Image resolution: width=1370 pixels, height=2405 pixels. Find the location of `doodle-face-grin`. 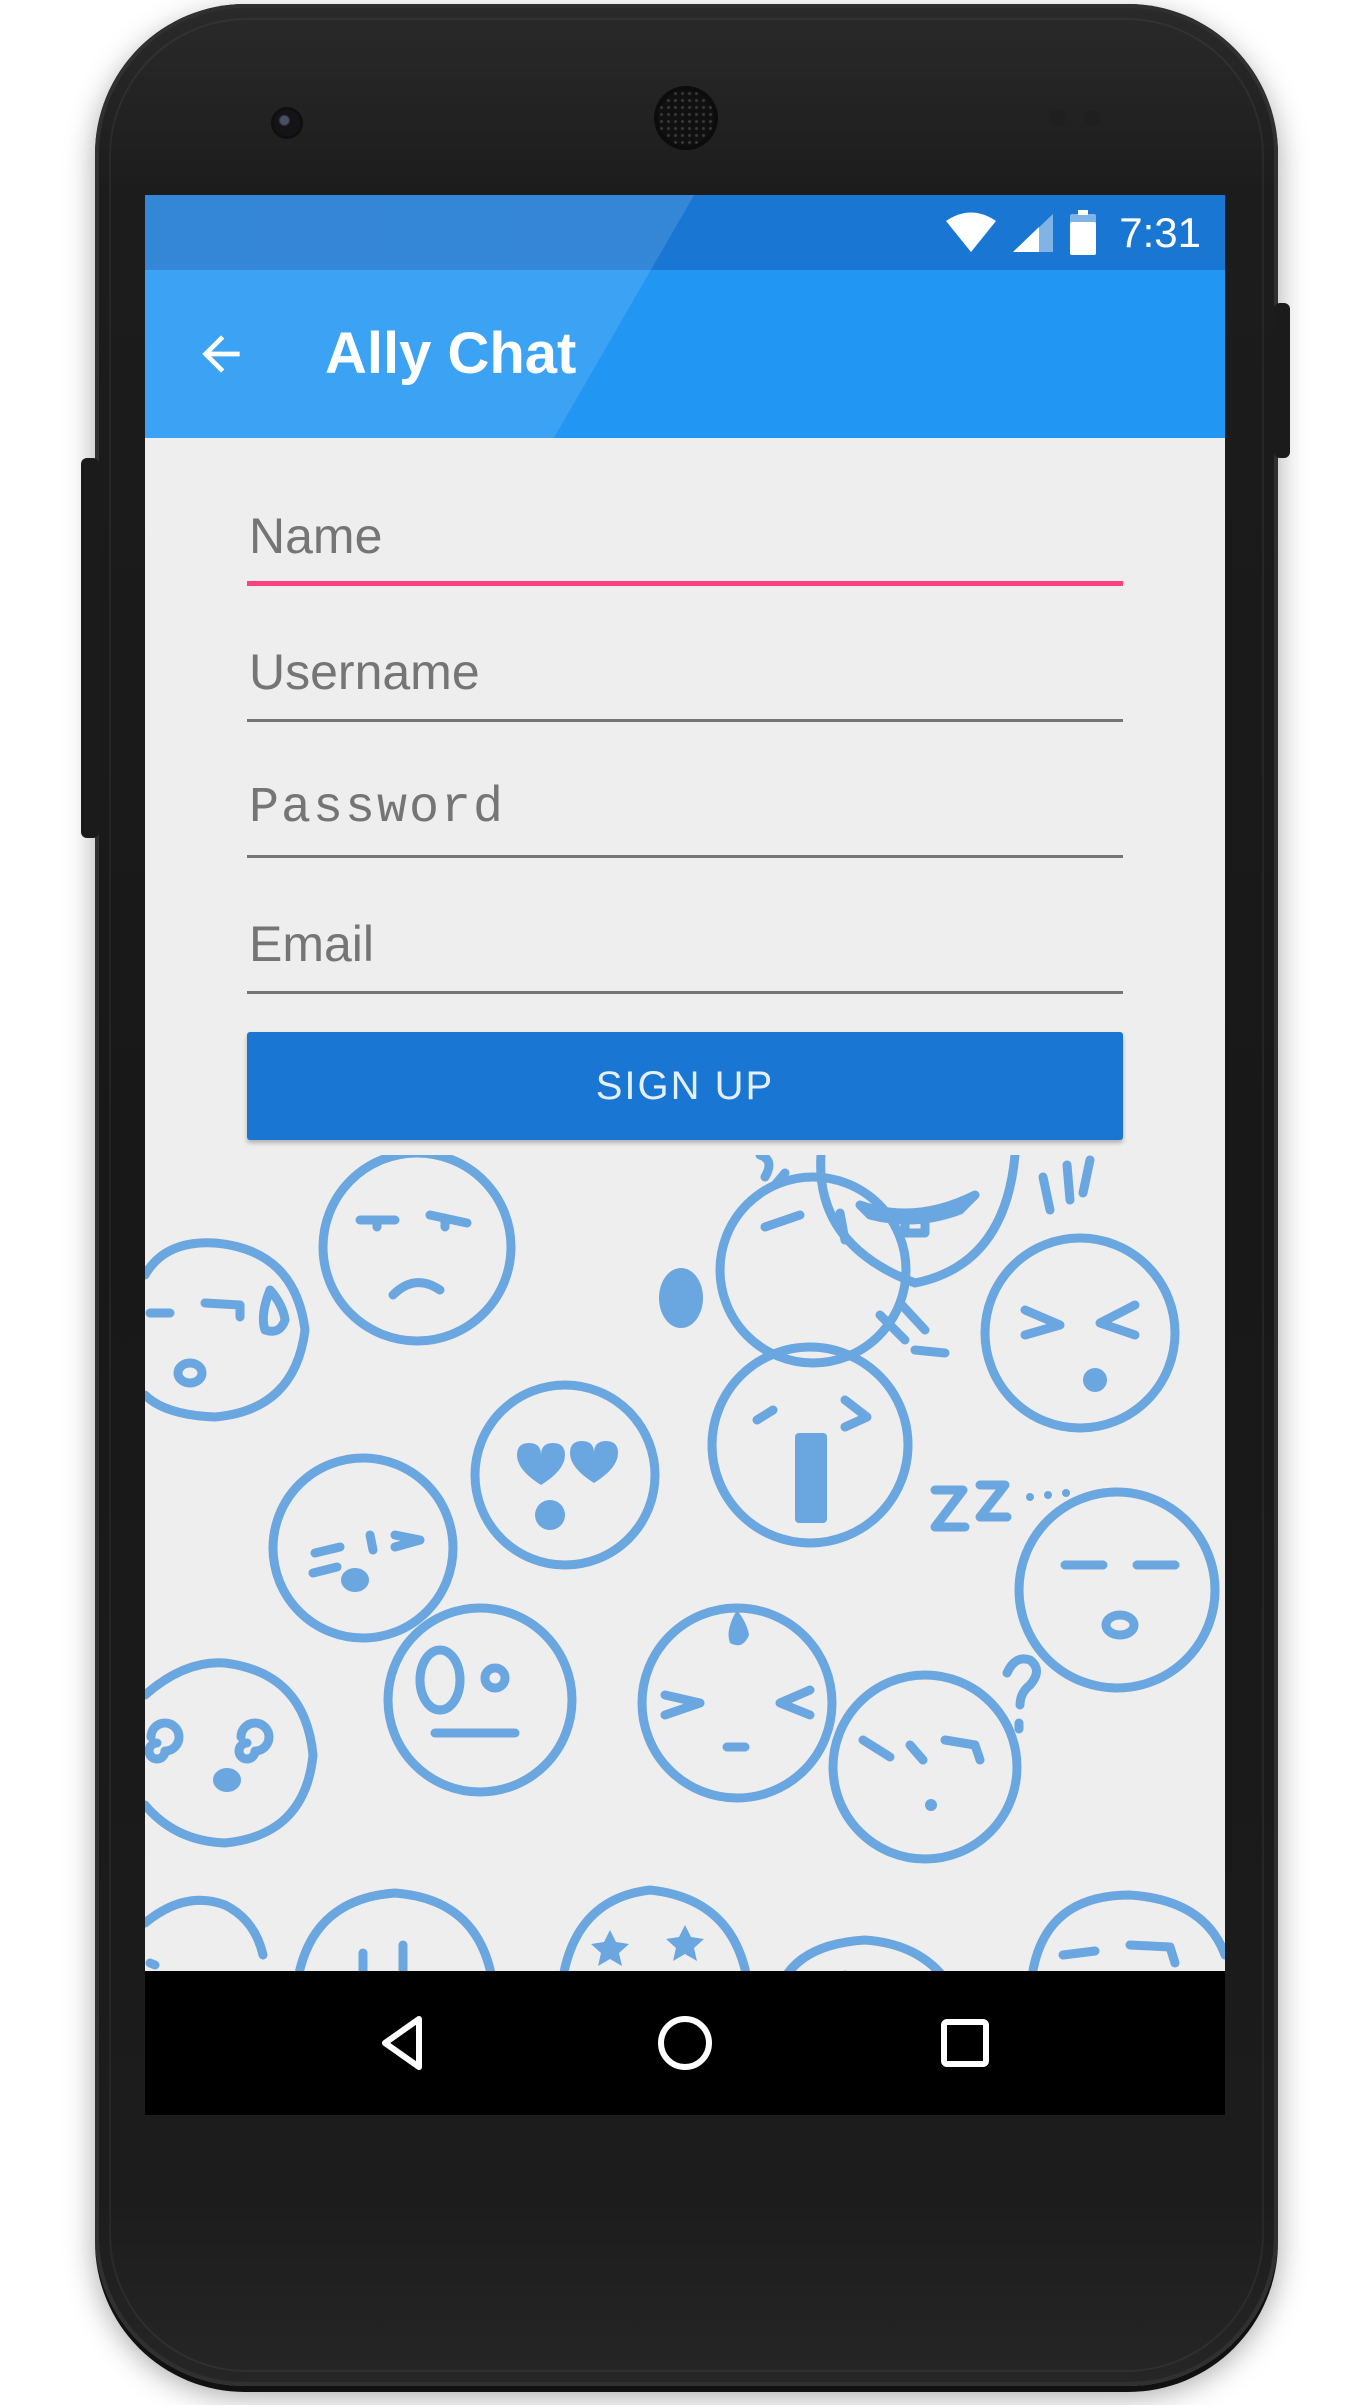

doodle-face-grin is located at coordinates (918, 1221).